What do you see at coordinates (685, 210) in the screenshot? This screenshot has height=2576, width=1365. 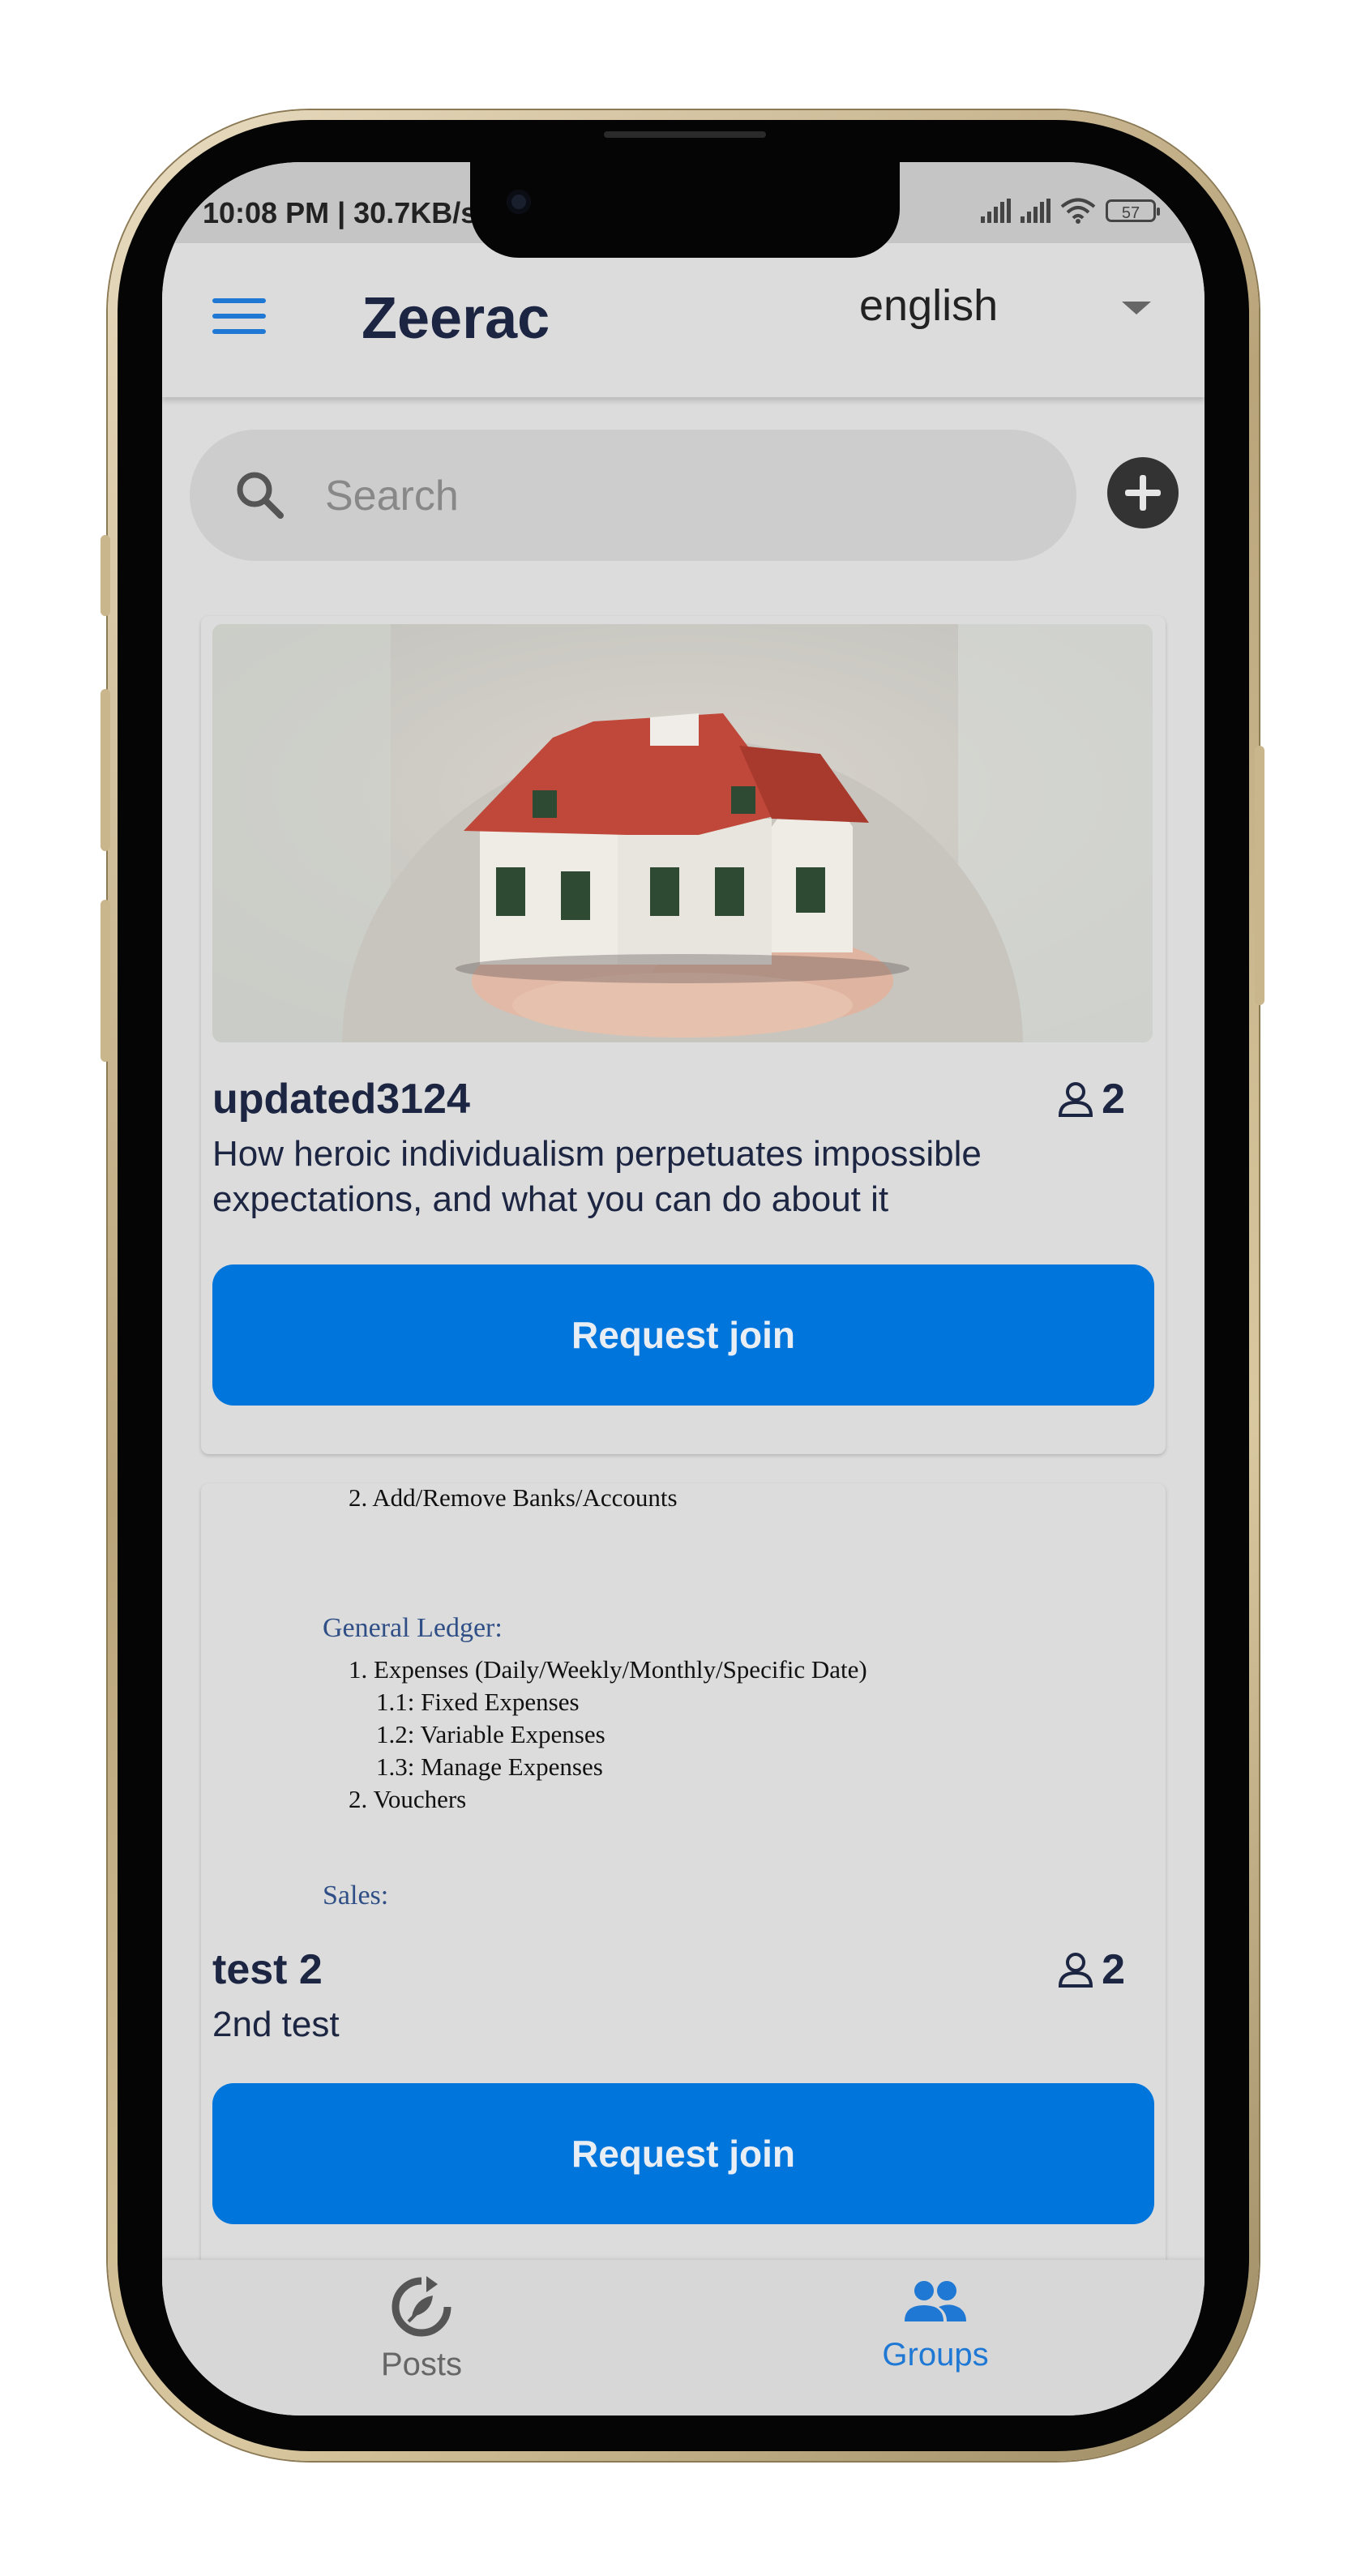 I see `notch` at bounding box center [685, 210].